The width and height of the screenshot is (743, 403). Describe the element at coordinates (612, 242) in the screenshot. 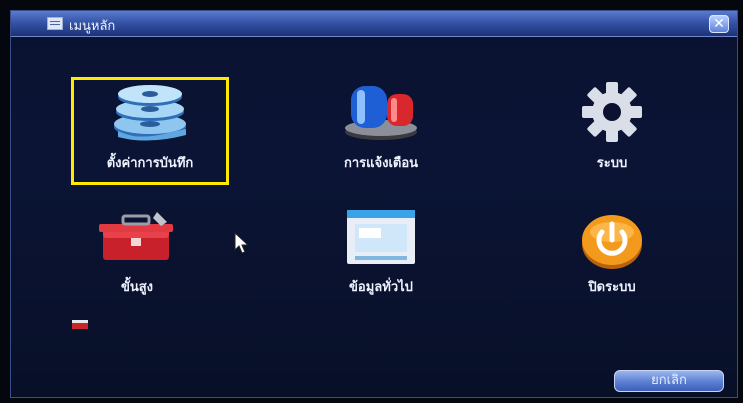

I see `power-icon` at that location.